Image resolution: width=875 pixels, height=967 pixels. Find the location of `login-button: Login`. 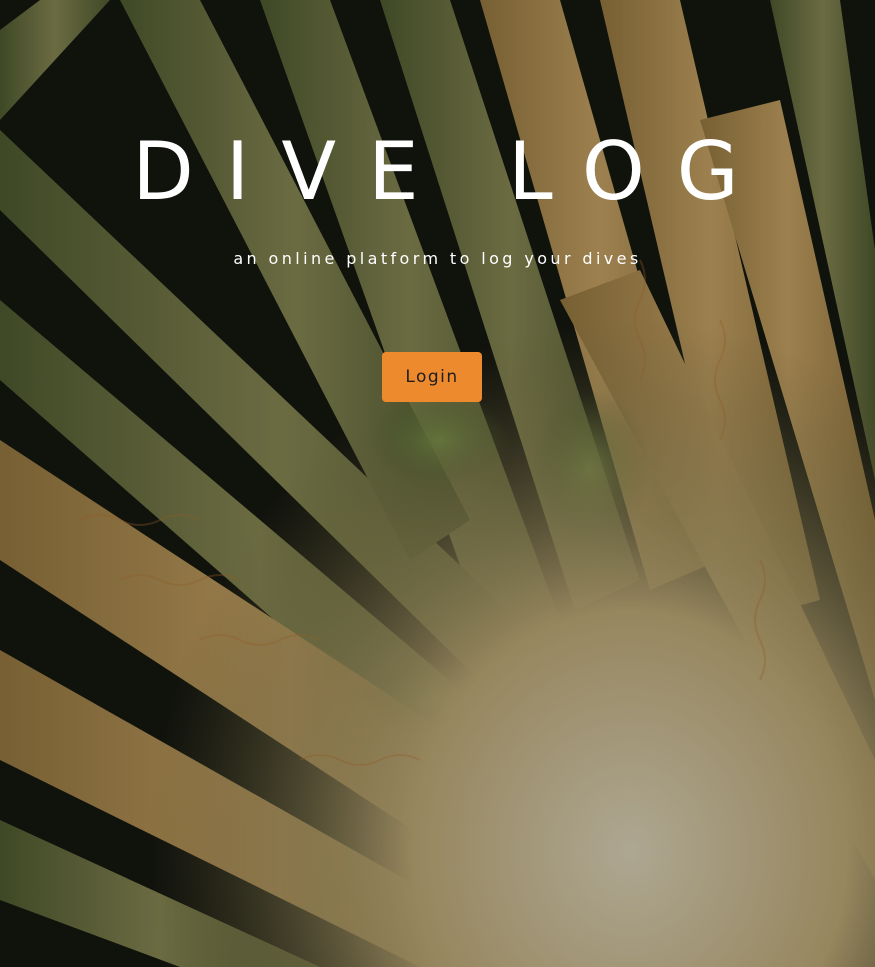

login-button: Login is located at coordinates (432, 377).